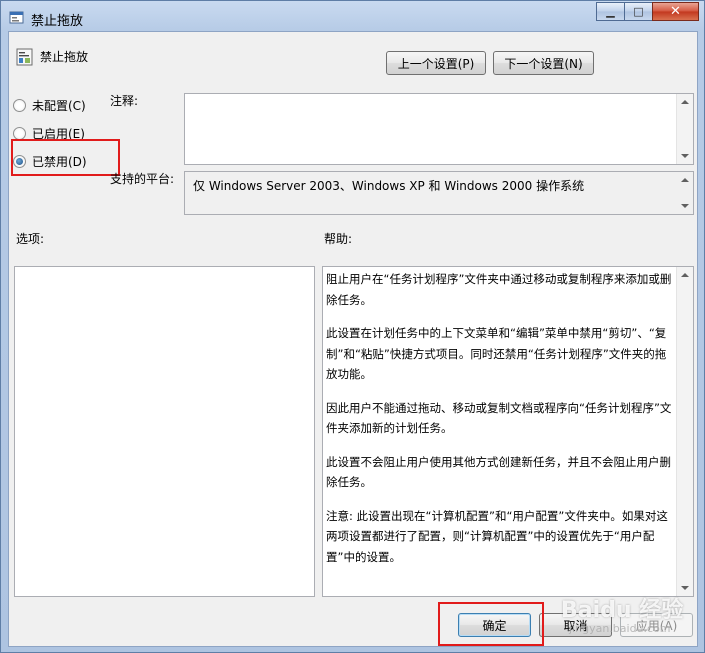 The image size is (705, 653). I want to click on supported-platforms-label: 支持的平台:, so click(142, 179).